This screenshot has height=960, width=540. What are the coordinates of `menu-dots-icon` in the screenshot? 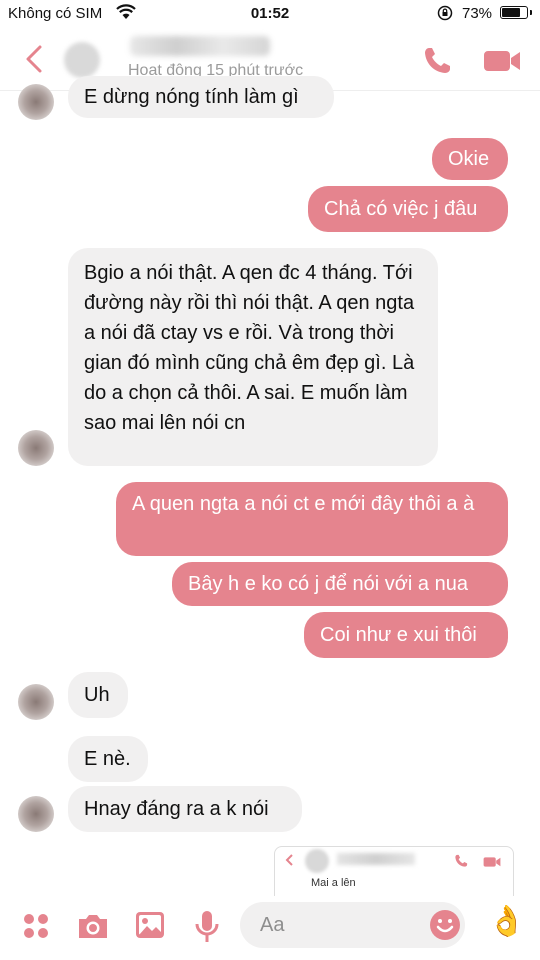 It's located at (36, 926).